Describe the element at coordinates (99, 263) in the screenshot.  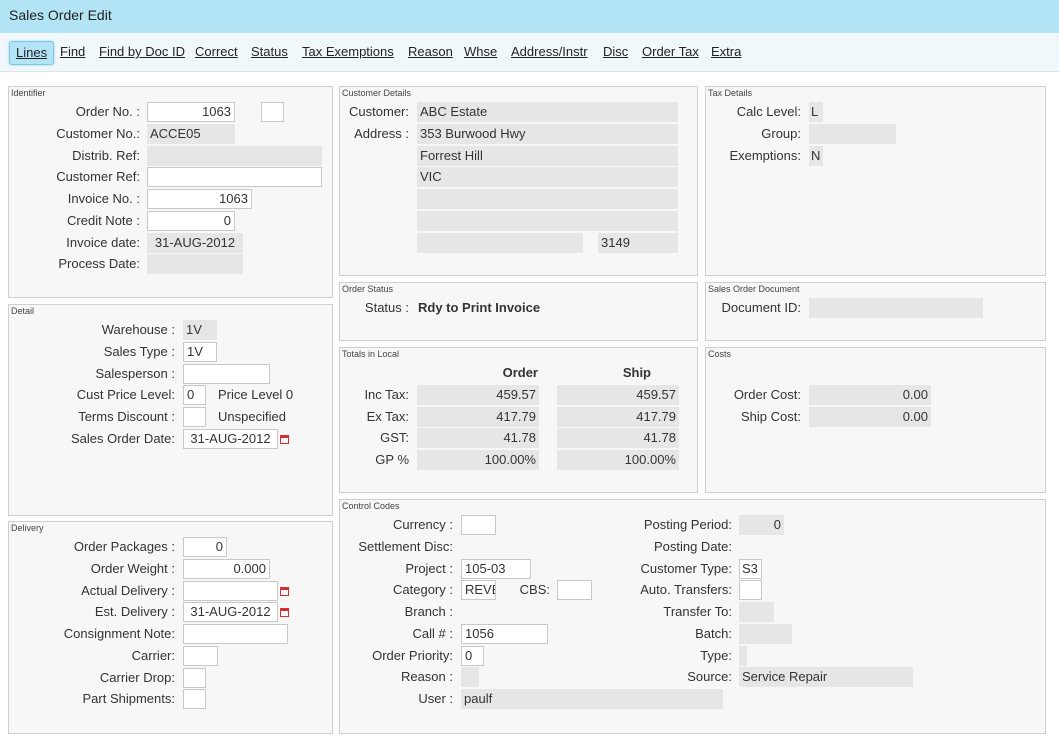
I see `process-date-label: Process Date:` at that location.